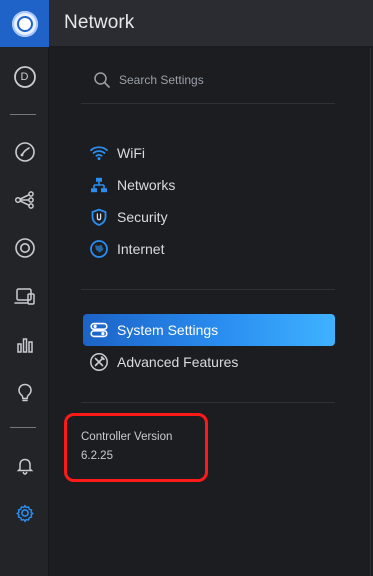 The image size is (373, 576). I want to click on avatar-initial: D, so click(24, 77).